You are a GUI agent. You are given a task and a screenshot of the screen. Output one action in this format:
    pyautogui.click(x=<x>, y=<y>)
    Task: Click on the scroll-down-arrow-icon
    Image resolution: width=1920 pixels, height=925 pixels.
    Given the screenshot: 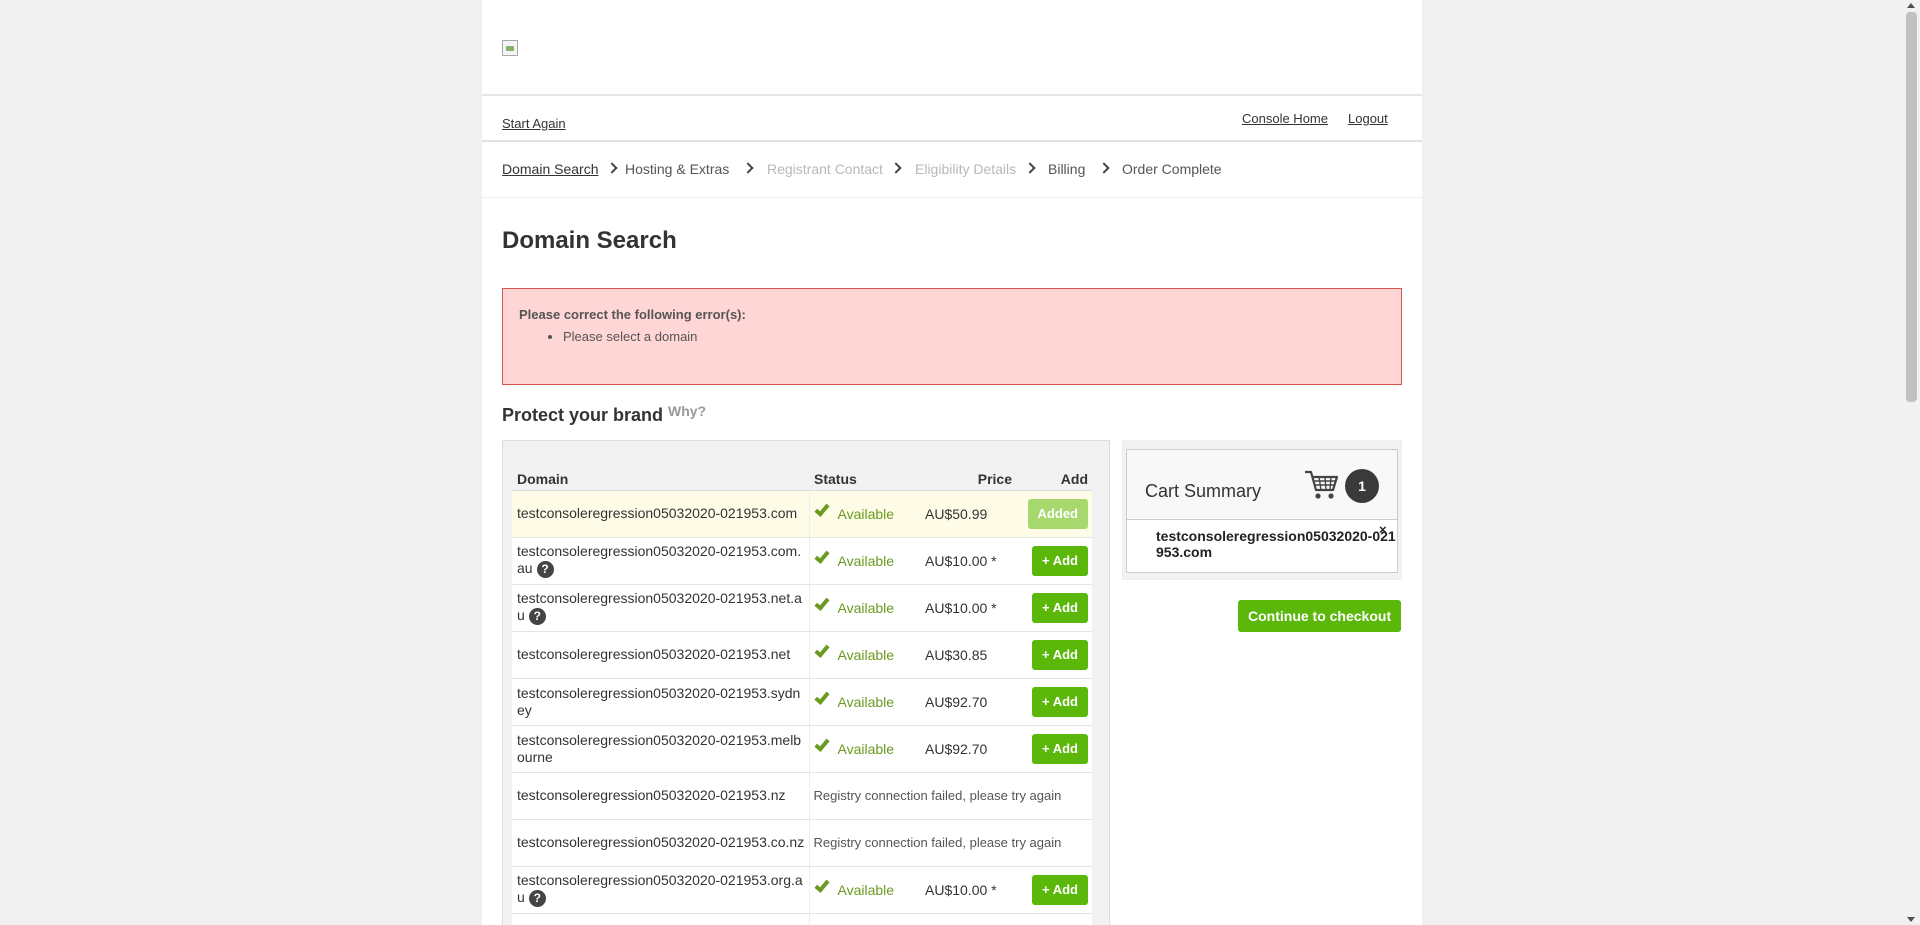 What is the action you would take?
    pyautogui.click(x=1911, y=919)
    